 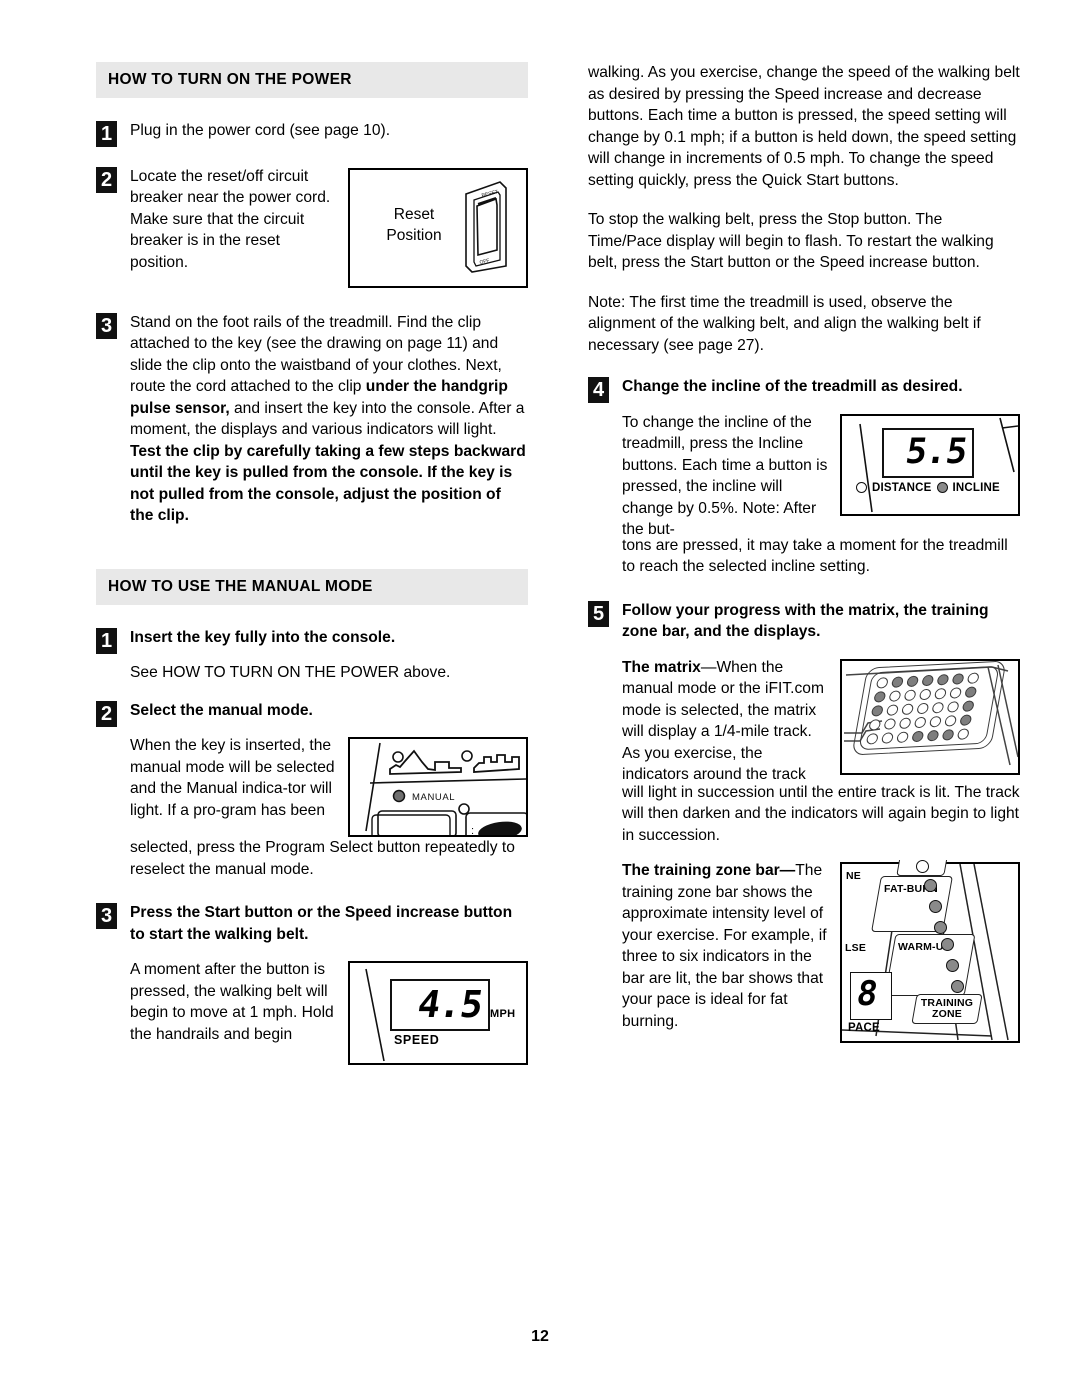 I want to click on section-heading-power: HOW TO TURN ON THE POWER, so click(x=312, y=80).